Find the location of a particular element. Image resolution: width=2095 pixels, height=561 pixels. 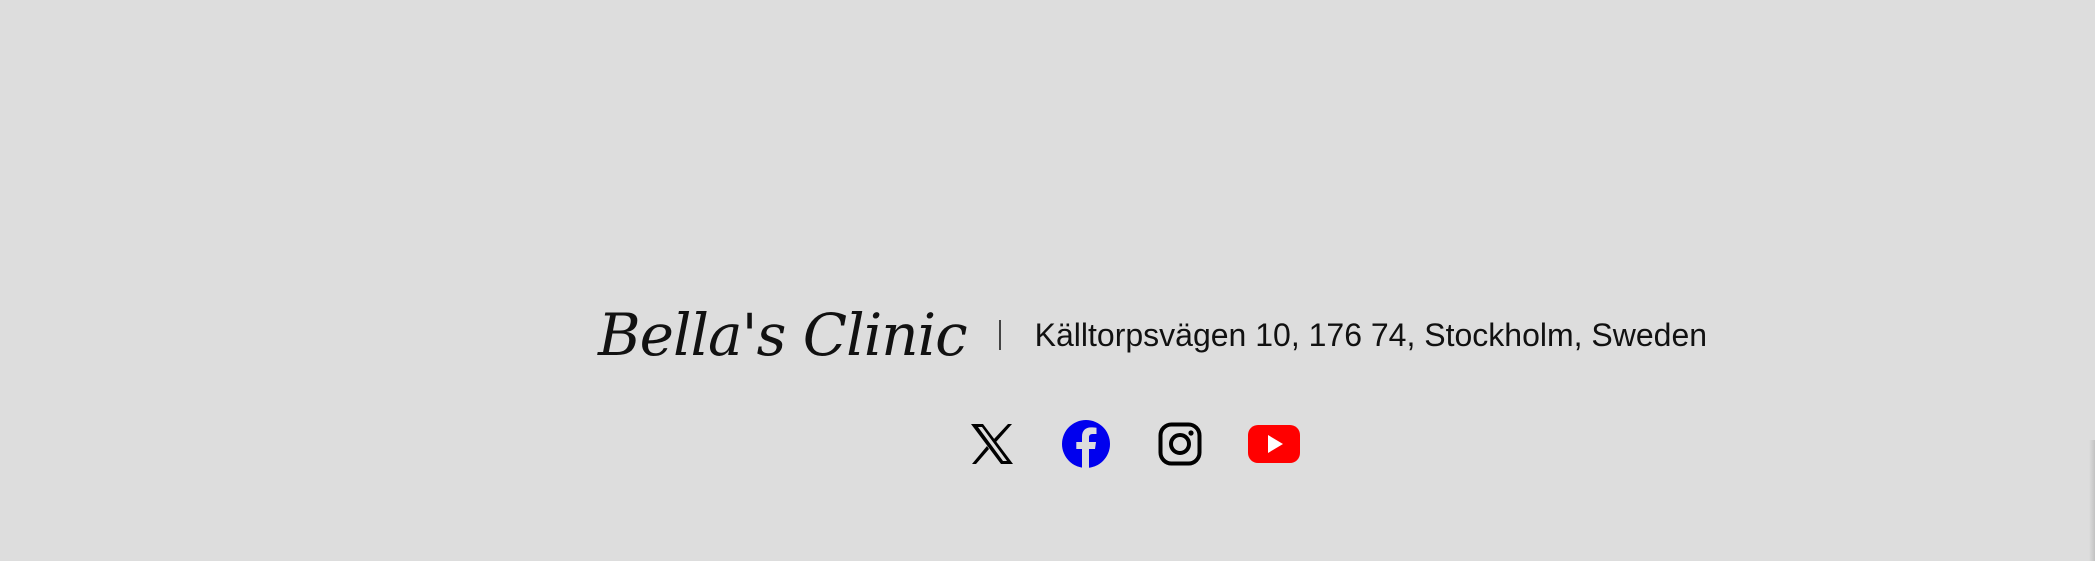

facebook-icon is located at coordinates (1086, 444).